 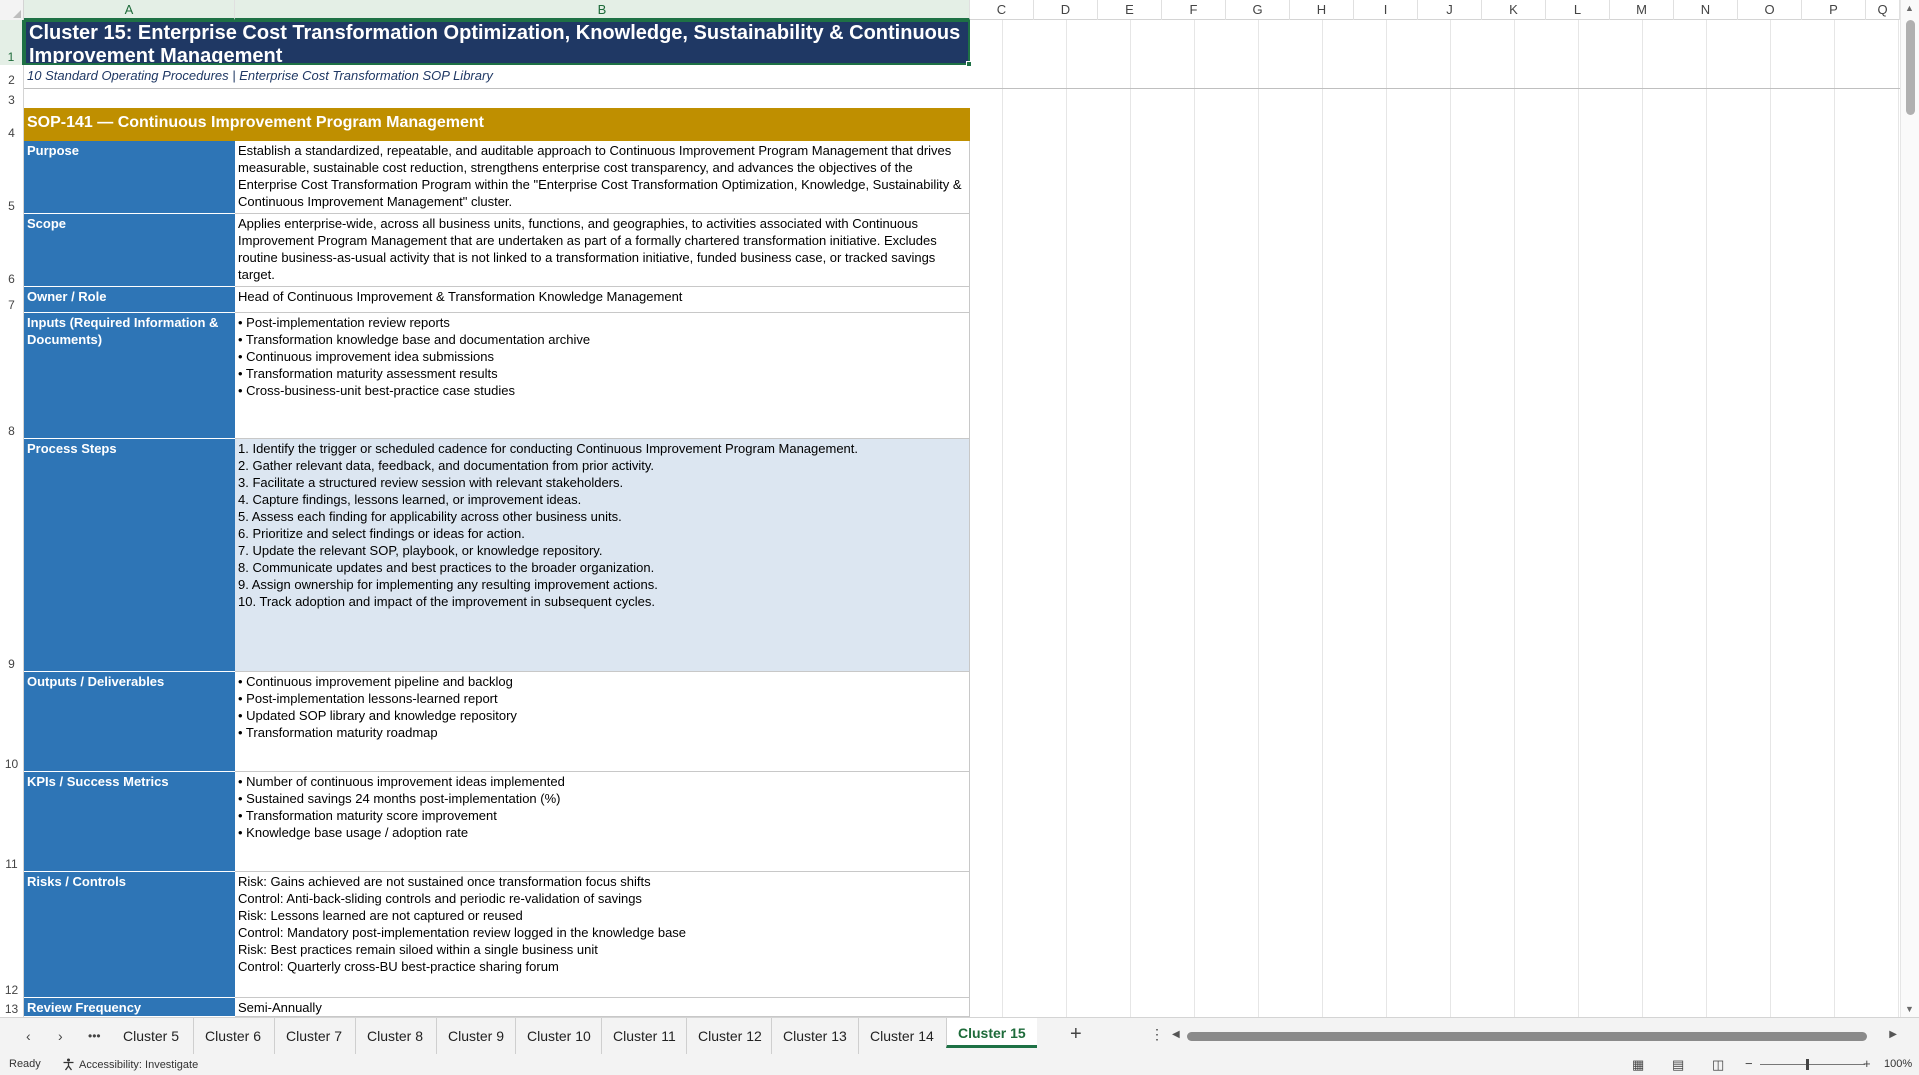 What do you see at coordinates (12, 935) in the screenshot?
I see `row-header-12: 12` at bounding box center [12, 935].